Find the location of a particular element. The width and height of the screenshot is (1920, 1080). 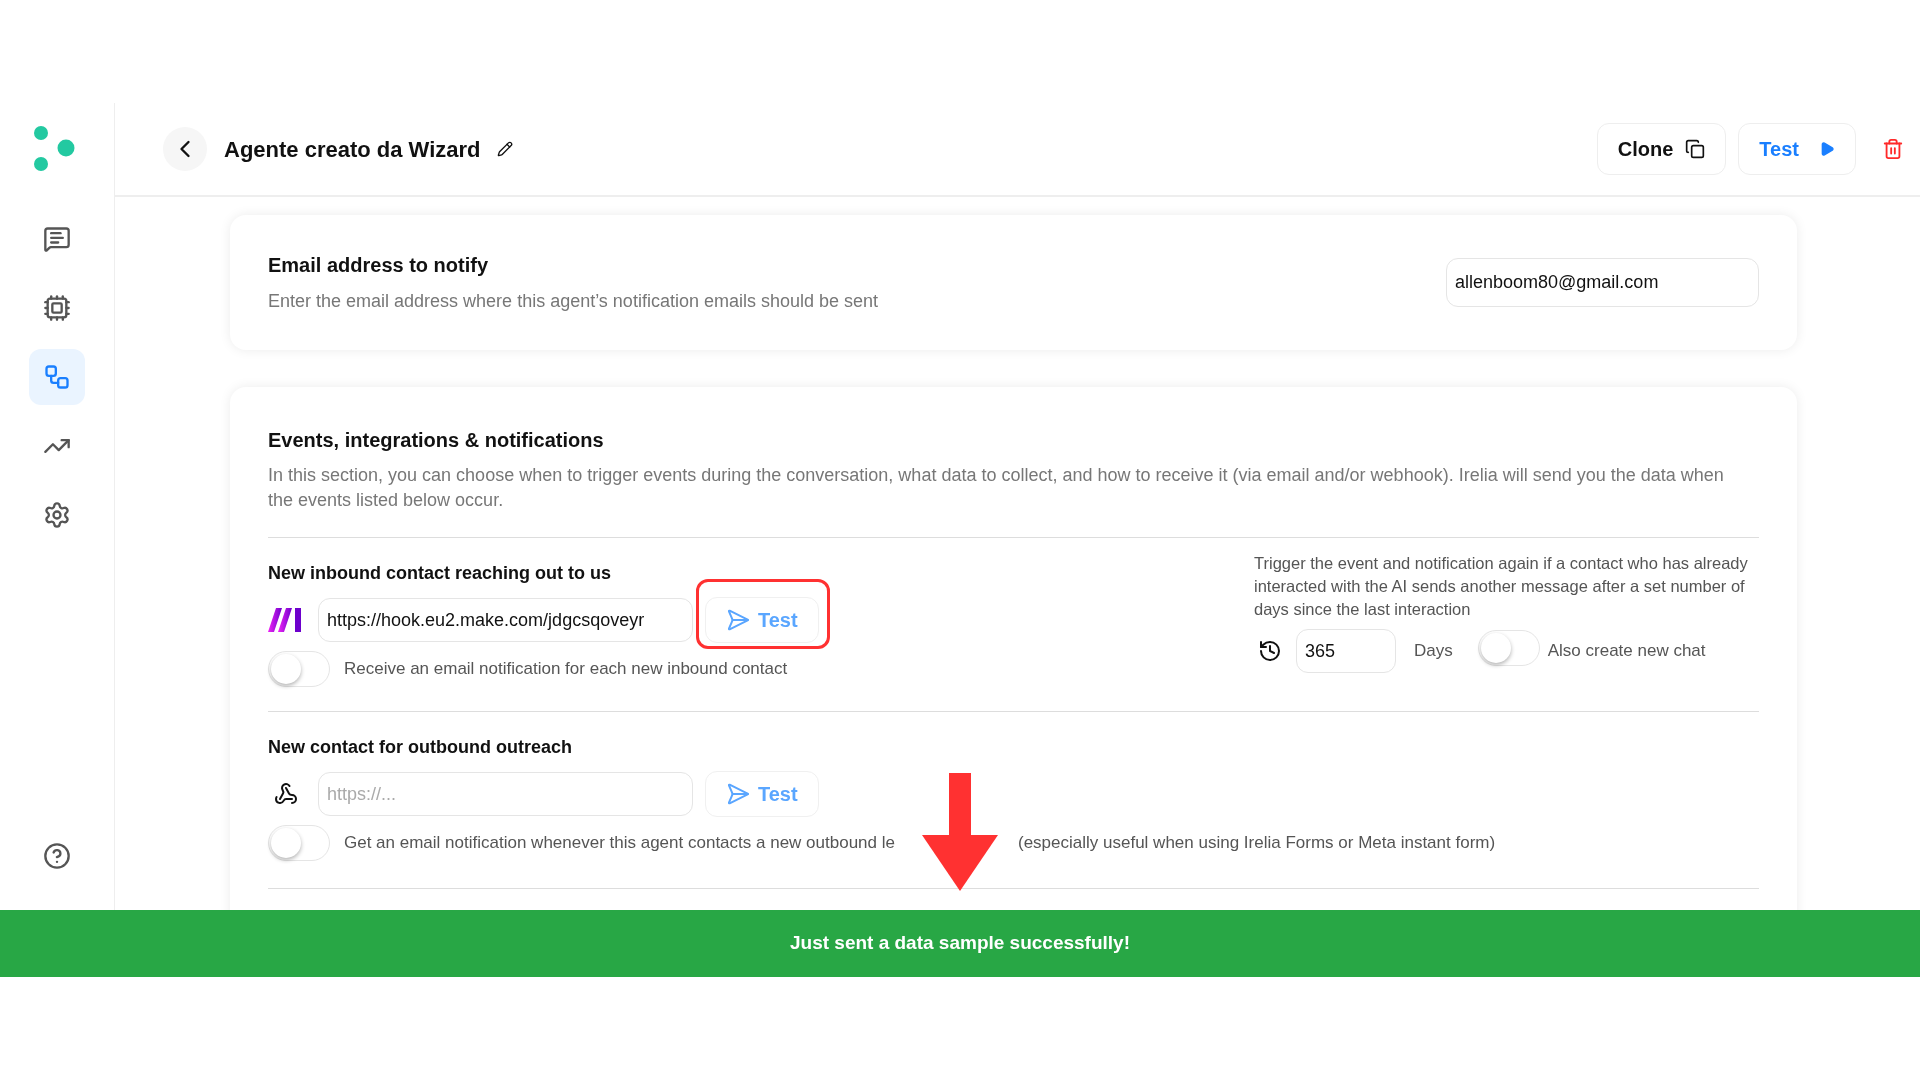

play-icon is located at coordinates (1827, 149).